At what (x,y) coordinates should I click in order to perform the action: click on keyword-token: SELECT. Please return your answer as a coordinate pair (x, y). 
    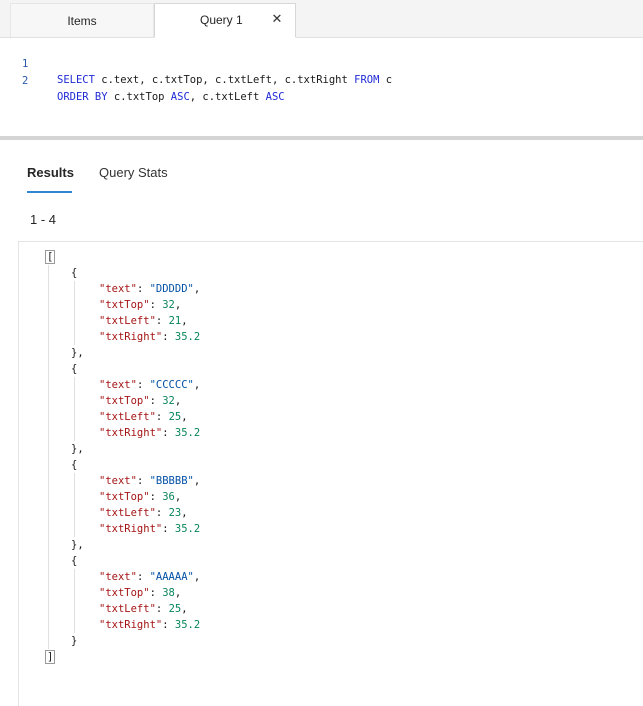
    Looking at the image, I should click on (76, 80).